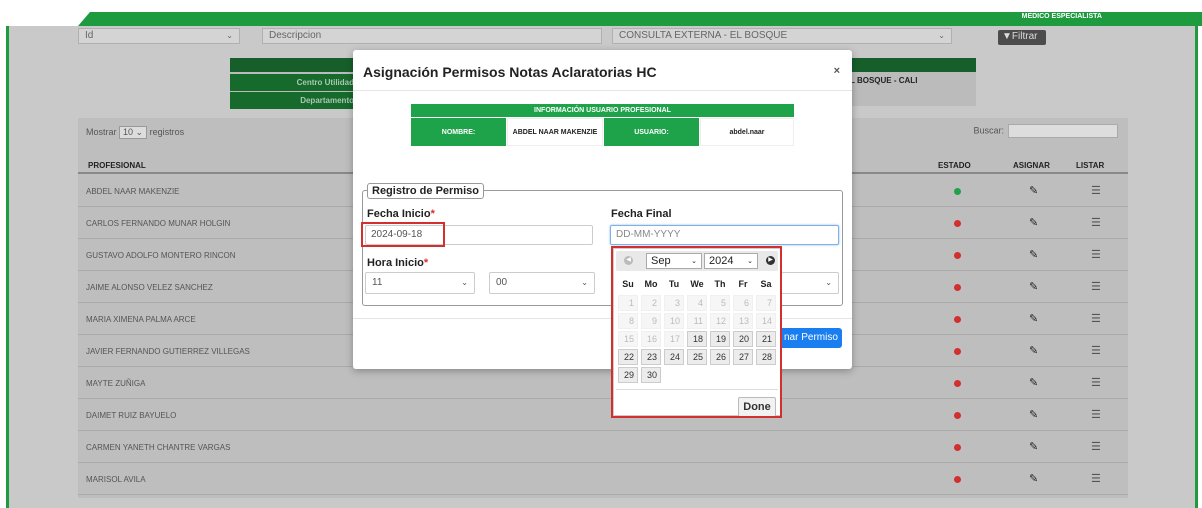  What do you see at coordinates (602, 110) in the screenshot?
I see `user-info-header: INFORMACIÓN USUARIO PROFESIONAL` at bounding box center [602, 110].